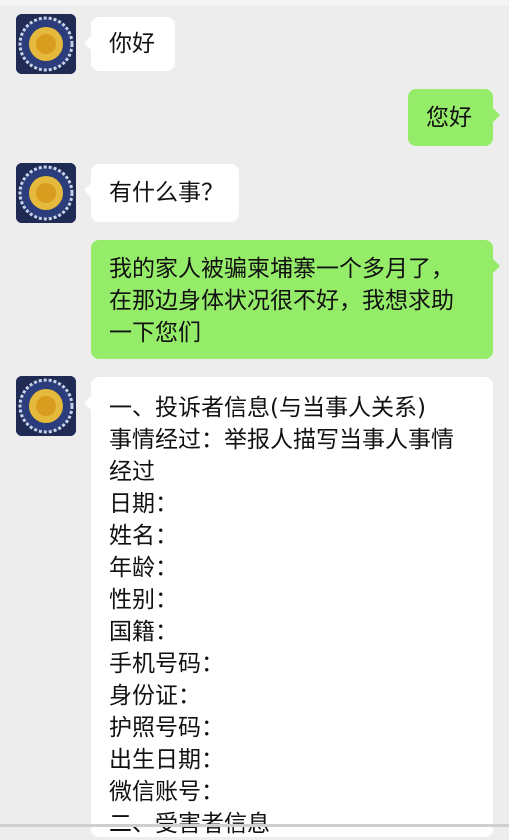 The height and width of the screenshot is (840, 509). Describe the element at coordinates (267, 408) in the screenshot. I see `message-line: 一、投诉者信息(与当事人关系)` at that location.